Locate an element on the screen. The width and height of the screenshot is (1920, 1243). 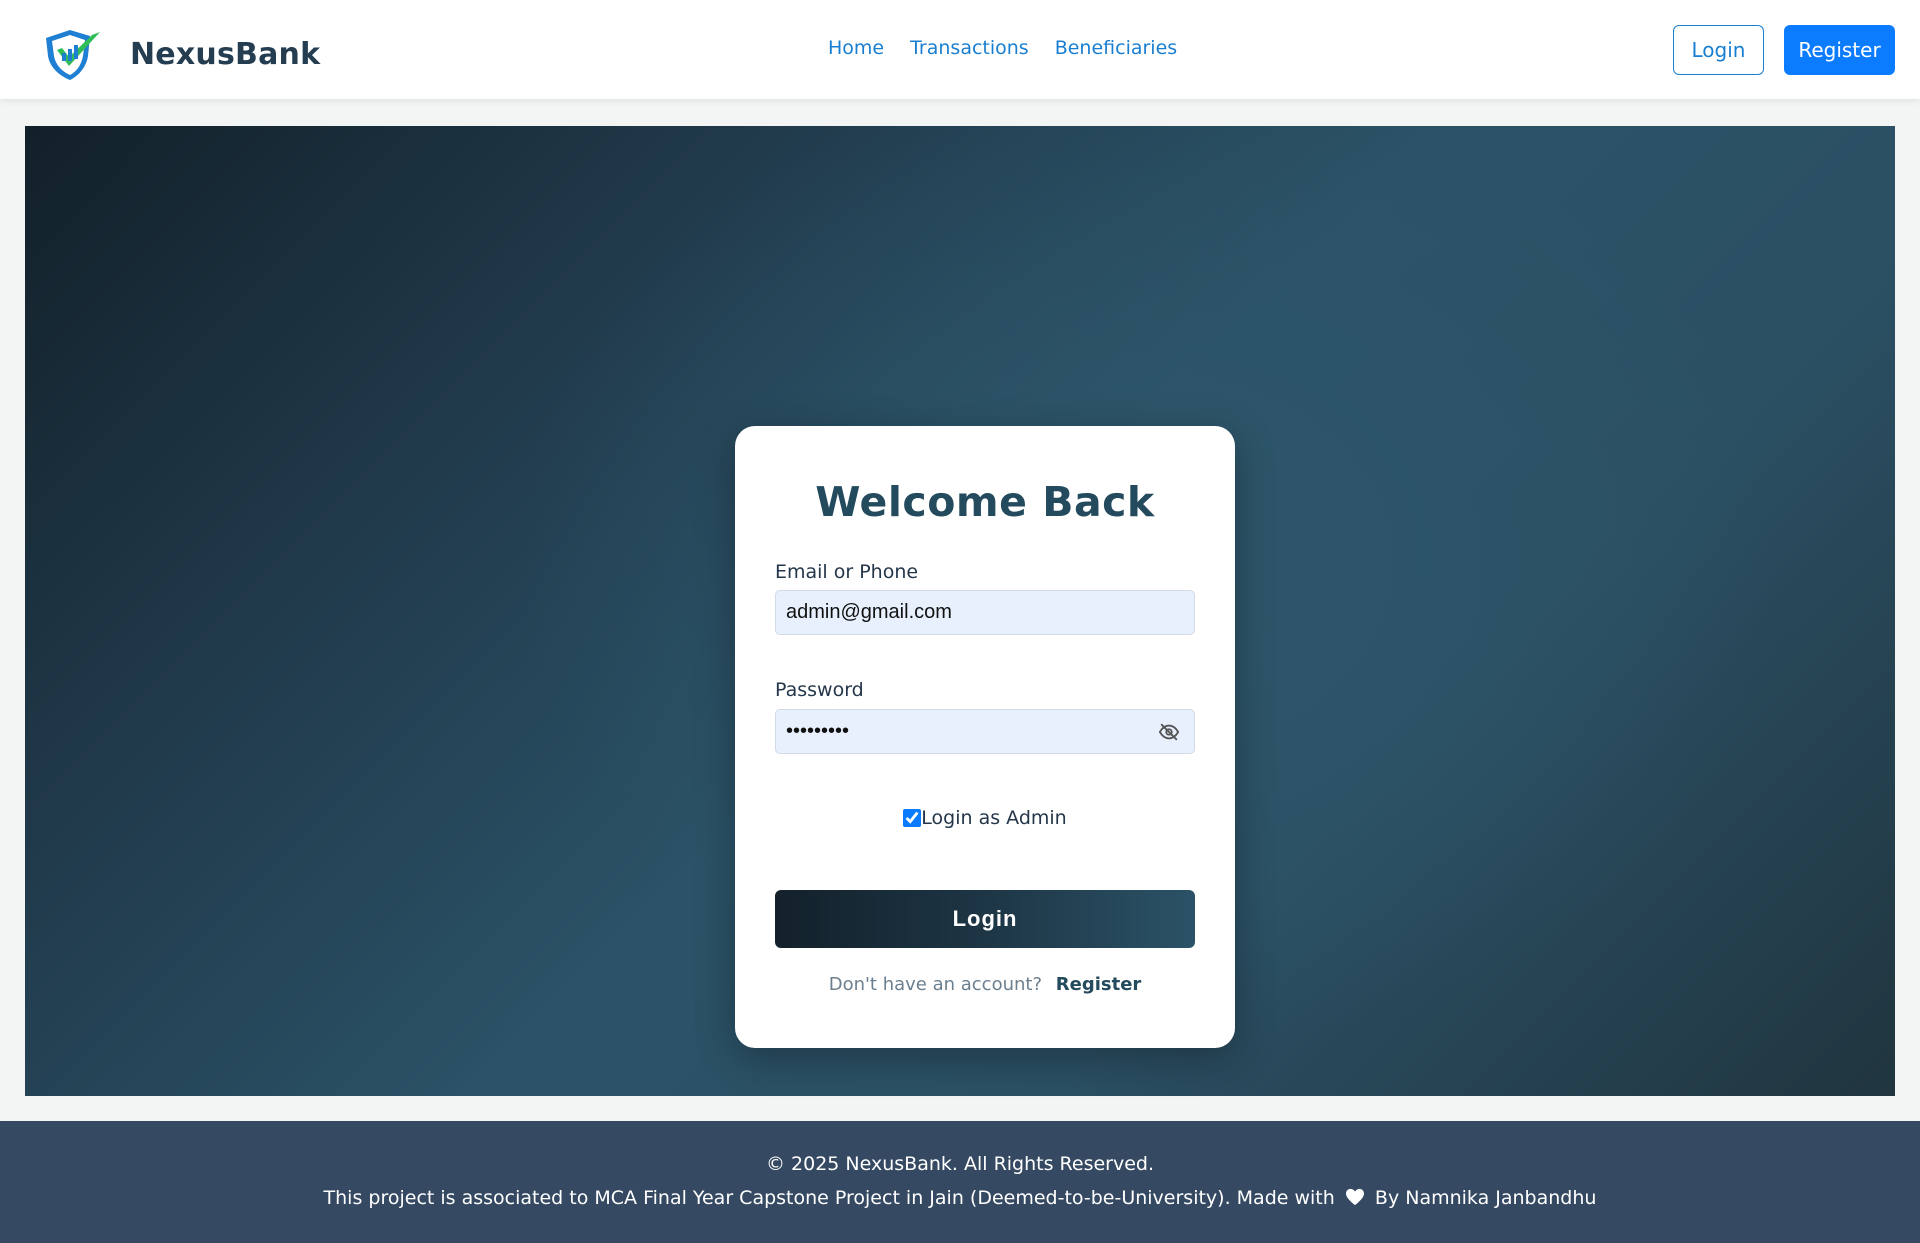
footer-author-text: By Namnika Janbandhu is located at coordinates (1485, 1198).